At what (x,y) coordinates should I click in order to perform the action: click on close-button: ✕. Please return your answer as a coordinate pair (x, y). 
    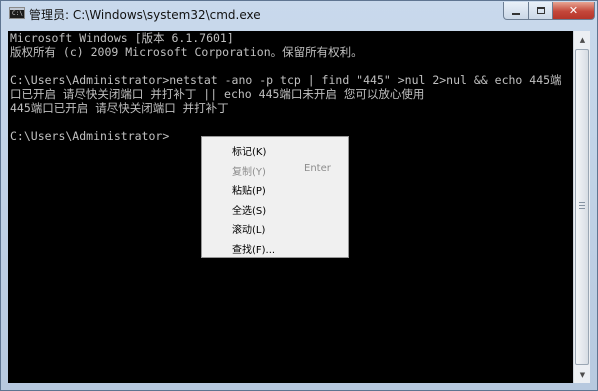
    Looking at the image, I should click on (573, 11).